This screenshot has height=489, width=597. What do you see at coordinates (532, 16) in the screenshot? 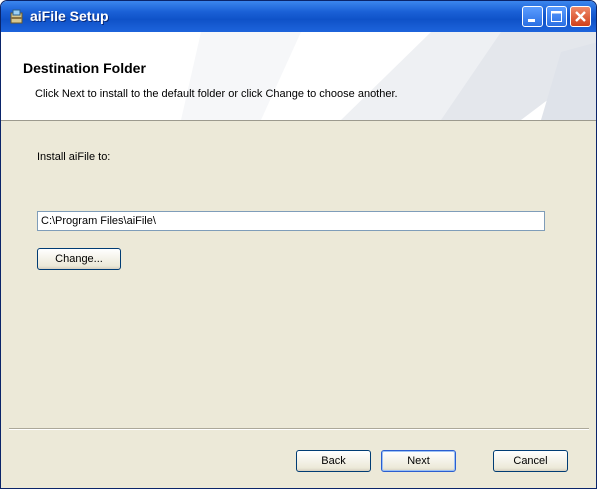
I see `minimize-button` at bounding box center [532, 16].